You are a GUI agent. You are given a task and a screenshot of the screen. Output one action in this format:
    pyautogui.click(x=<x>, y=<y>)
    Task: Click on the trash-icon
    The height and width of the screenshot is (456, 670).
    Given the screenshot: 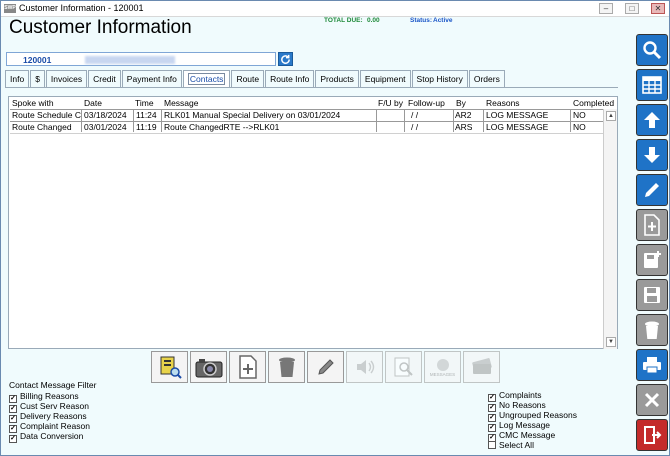 What is the action you would take?
    pyautogui.click(x=286, y=367)
    